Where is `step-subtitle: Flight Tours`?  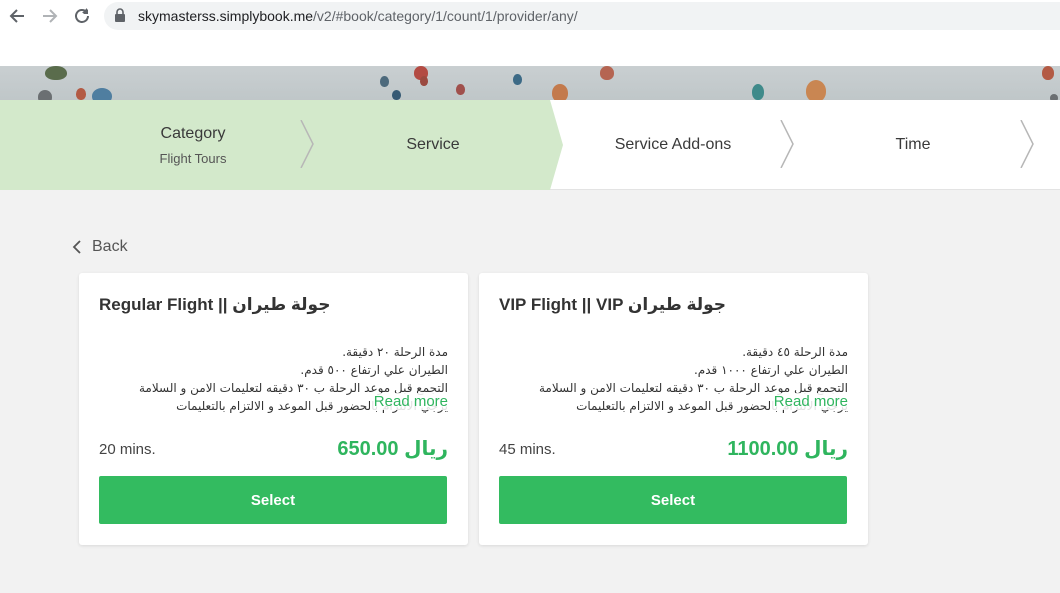
step-subtitle: Flight Tours is located at coordinates (193, 158).